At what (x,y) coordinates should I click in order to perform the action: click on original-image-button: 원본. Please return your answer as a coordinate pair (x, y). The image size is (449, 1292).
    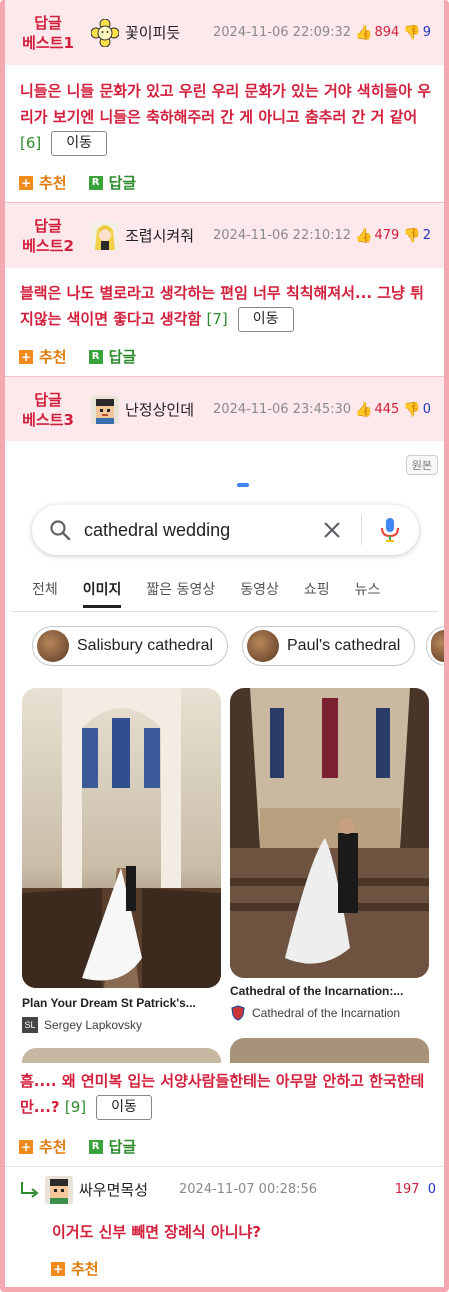
    Looking at the image, I should click on (421, 465).